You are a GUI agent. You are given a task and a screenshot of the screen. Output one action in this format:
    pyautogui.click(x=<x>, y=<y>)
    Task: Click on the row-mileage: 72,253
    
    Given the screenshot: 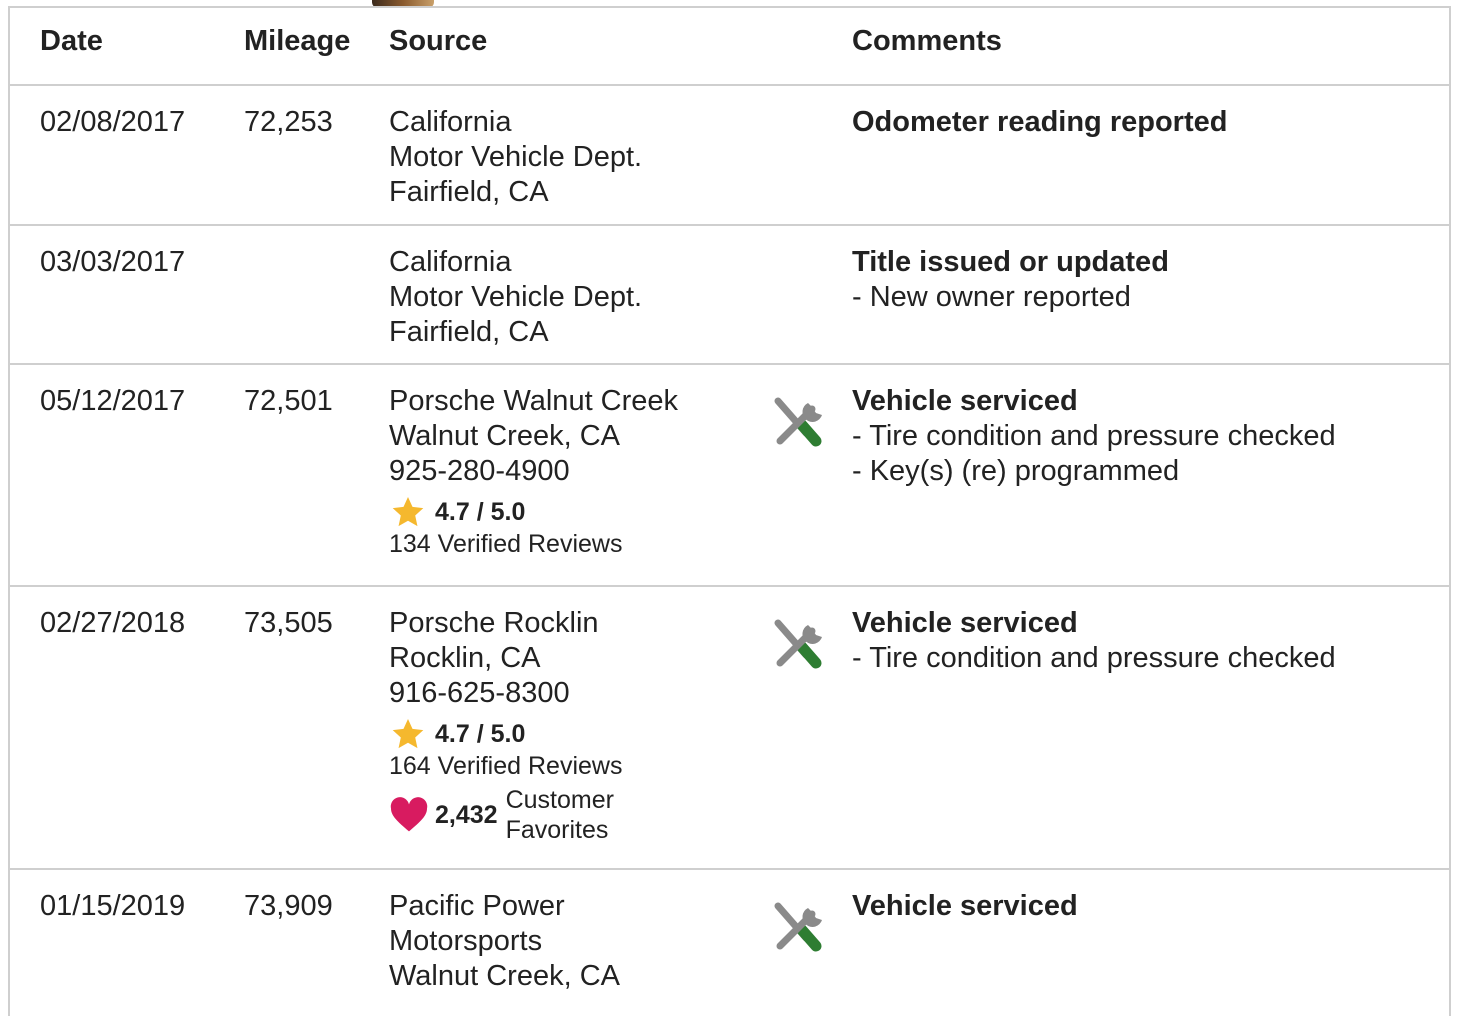 What is the action you would take?
    pyautogui.click(x=288, y=122)
    